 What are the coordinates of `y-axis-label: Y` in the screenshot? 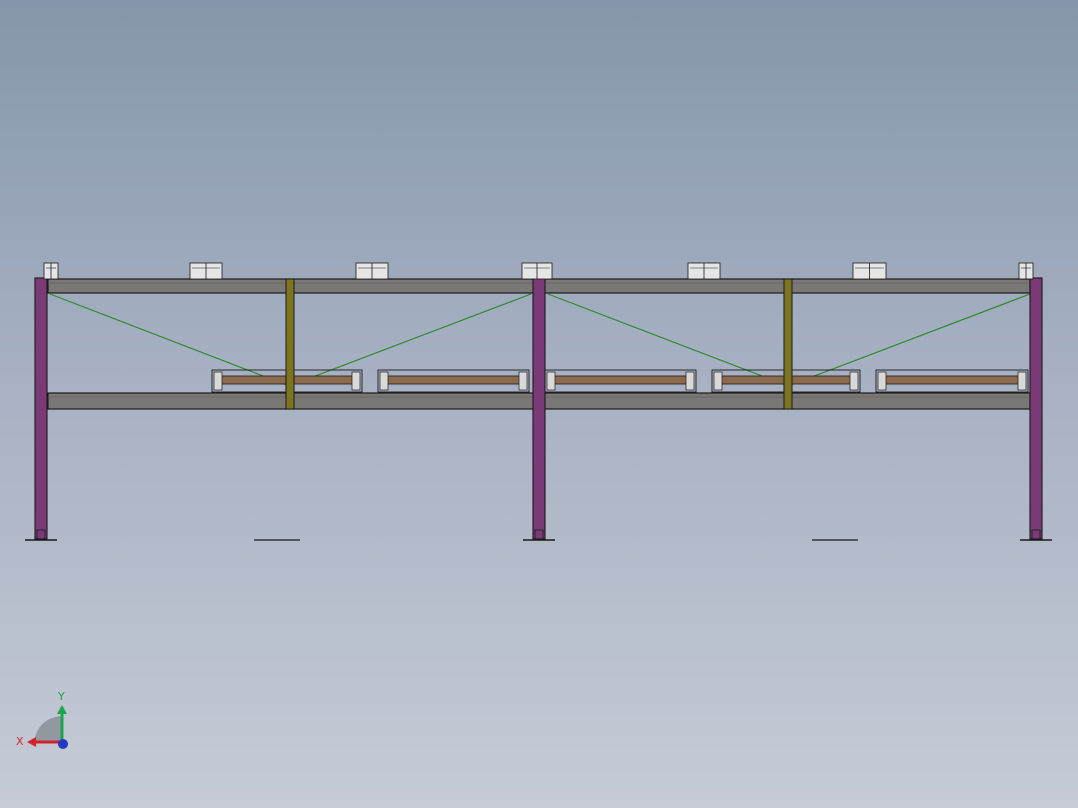 It's located at (61, 696).